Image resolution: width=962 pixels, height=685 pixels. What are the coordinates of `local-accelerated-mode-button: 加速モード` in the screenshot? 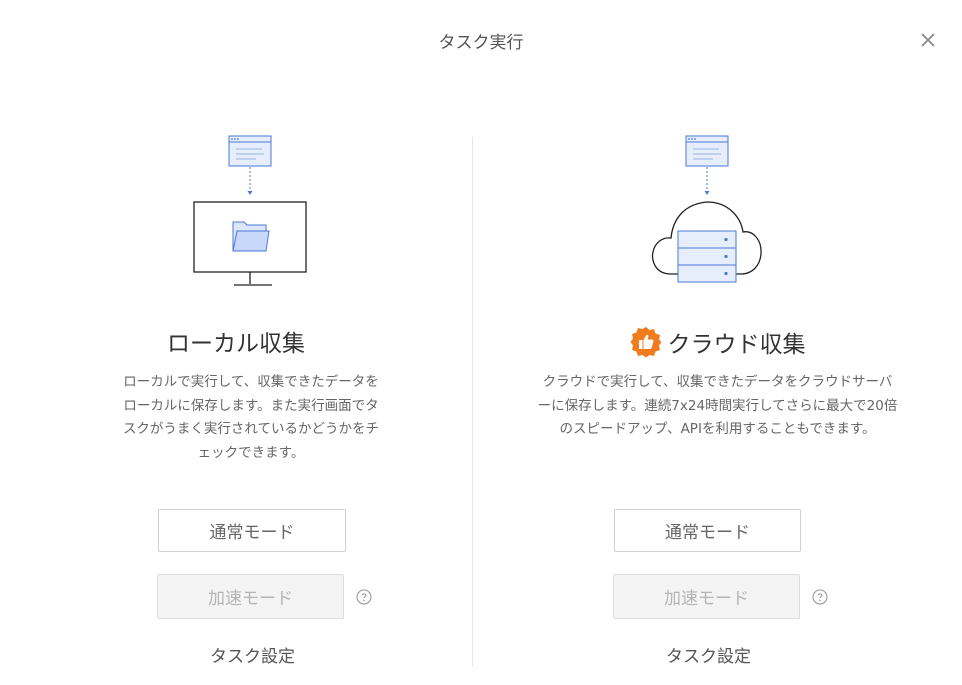 It's located at (250, 596).